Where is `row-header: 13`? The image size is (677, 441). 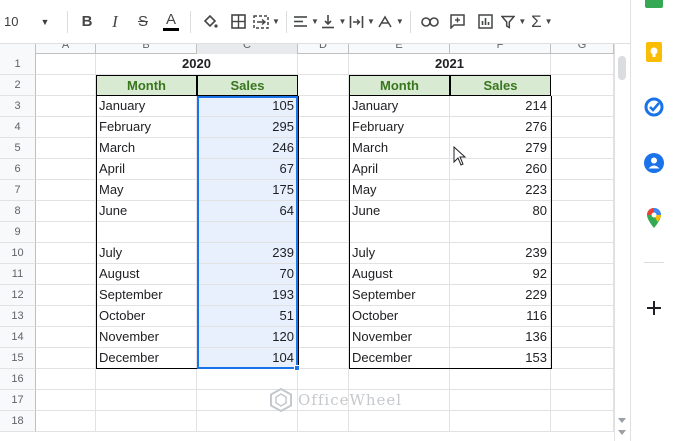
row-header: 13 is located at coordinates (18, 316).